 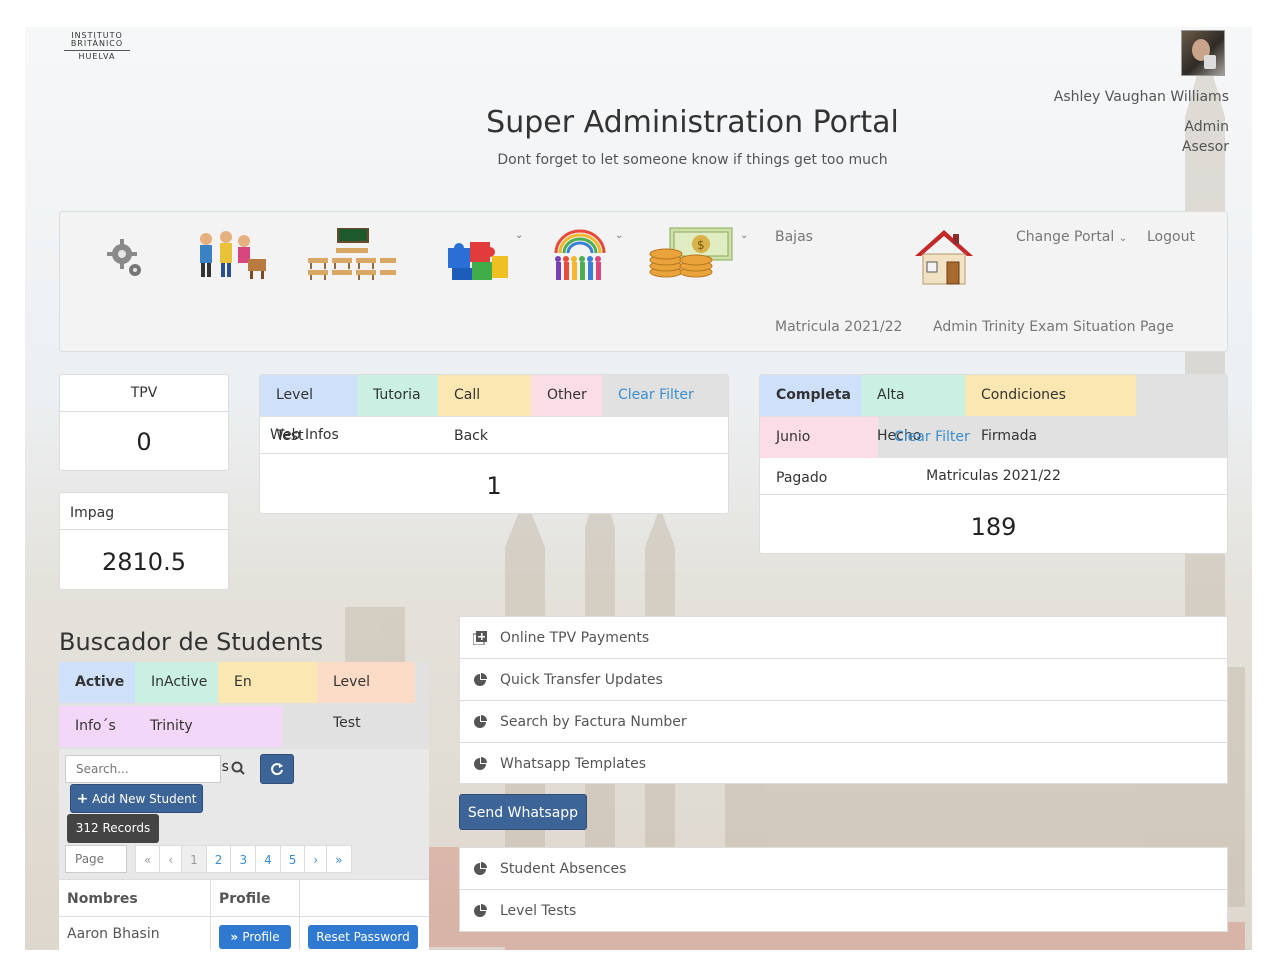 What do you see at coordinates (238, 768) in the screenshot?
I see `search-icon` at bounding box center [238, 768].